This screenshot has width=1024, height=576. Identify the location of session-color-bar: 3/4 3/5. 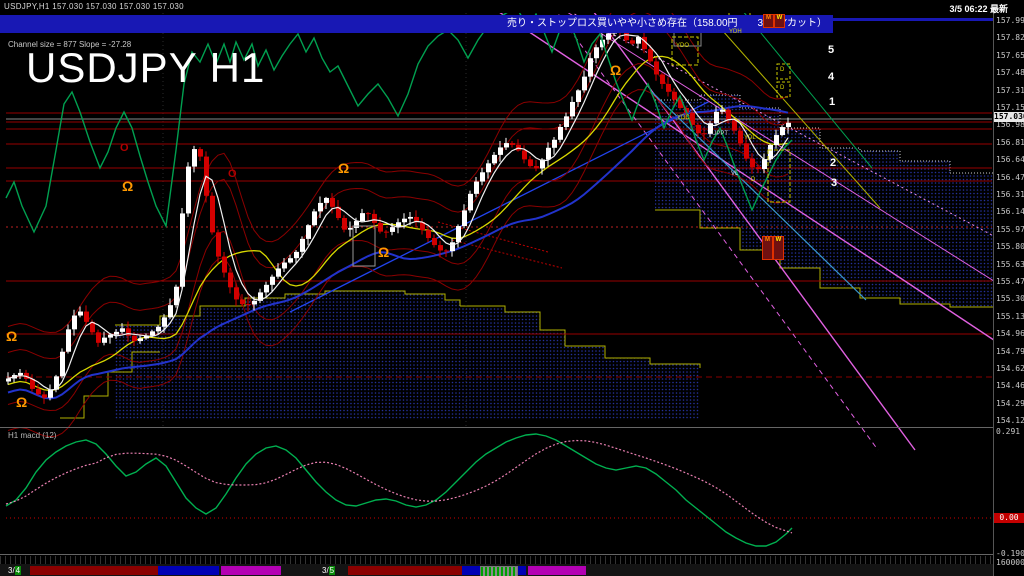
(512, 570).